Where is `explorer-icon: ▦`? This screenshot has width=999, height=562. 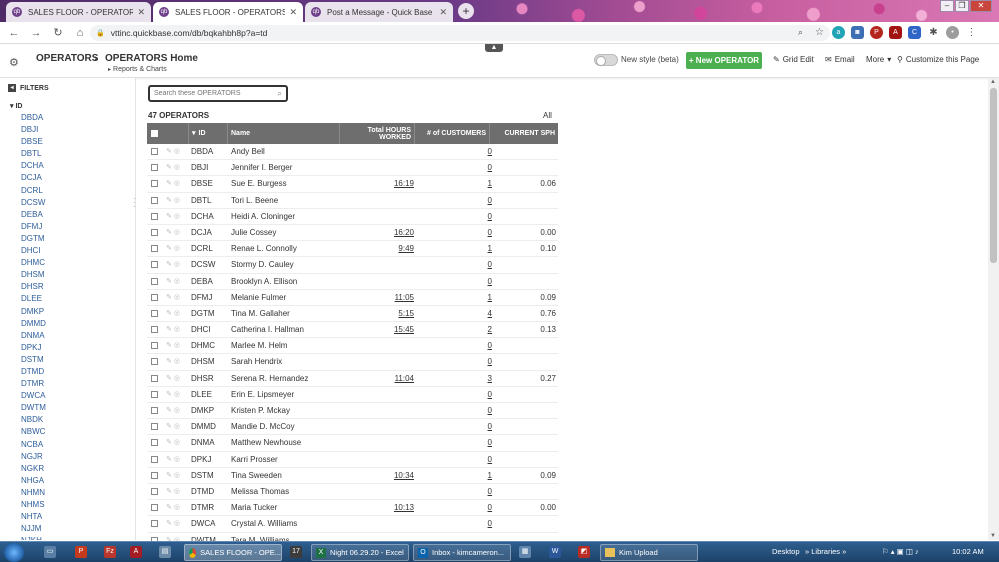 explorer-icon: ▦ is located at coordinates (525, 552).